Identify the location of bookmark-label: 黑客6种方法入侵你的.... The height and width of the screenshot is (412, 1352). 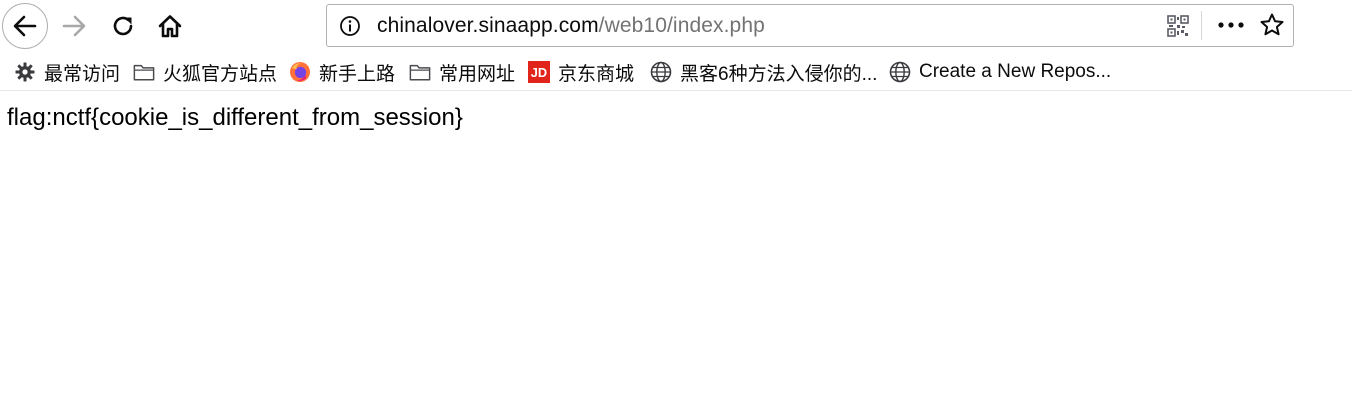
(779, 74).